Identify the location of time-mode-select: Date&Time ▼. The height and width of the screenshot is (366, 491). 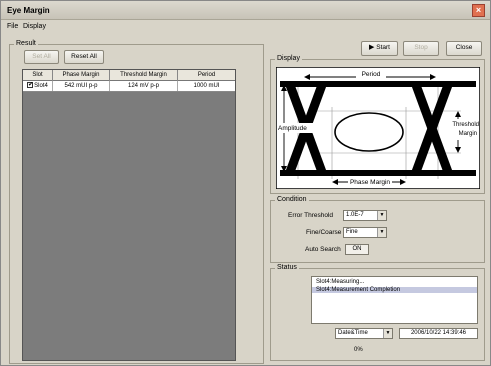
(364, 333).